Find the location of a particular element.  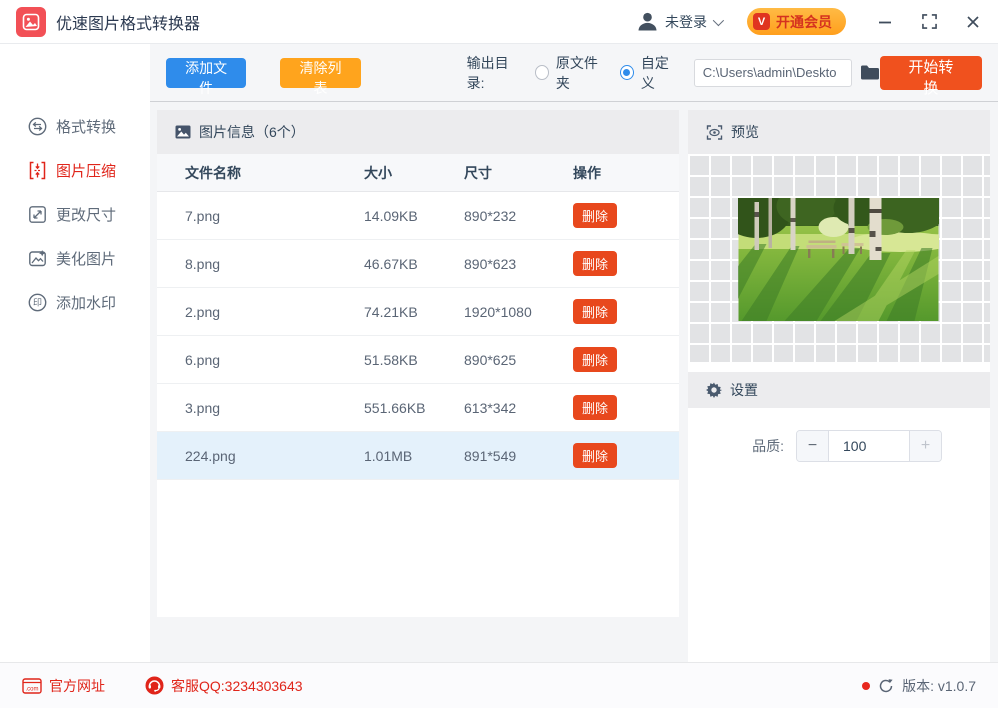

folder-icon is located at coordinates (869, 72).